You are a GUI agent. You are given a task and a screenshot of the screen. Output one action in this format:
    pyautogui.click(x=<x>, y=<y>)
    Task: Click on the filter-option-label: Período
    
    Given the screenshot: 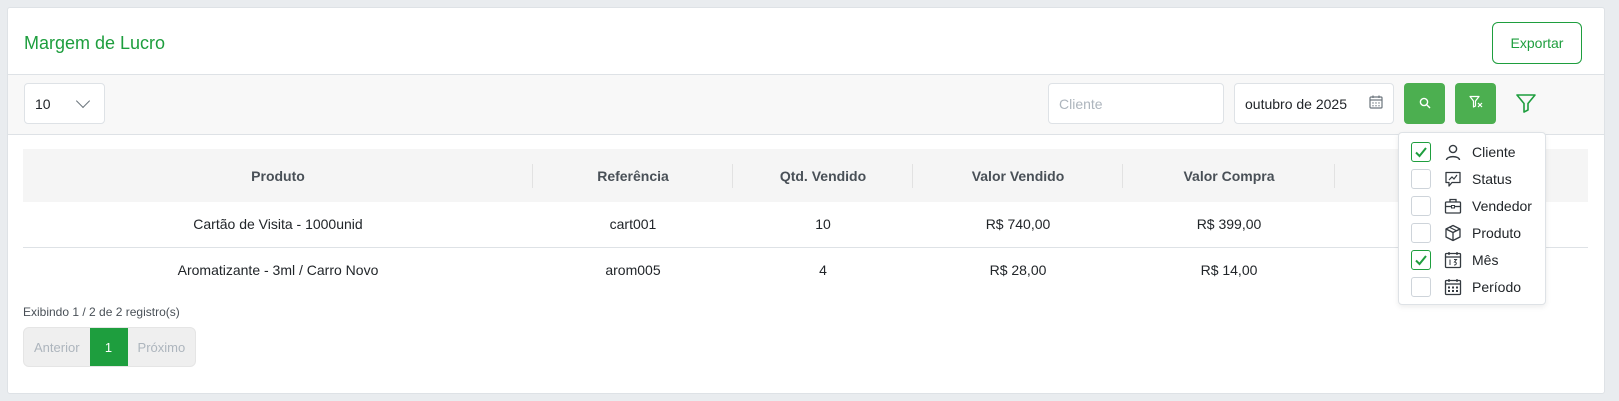 What is the action you would take?
    pyautogui.click(x=1497, y=287)
    